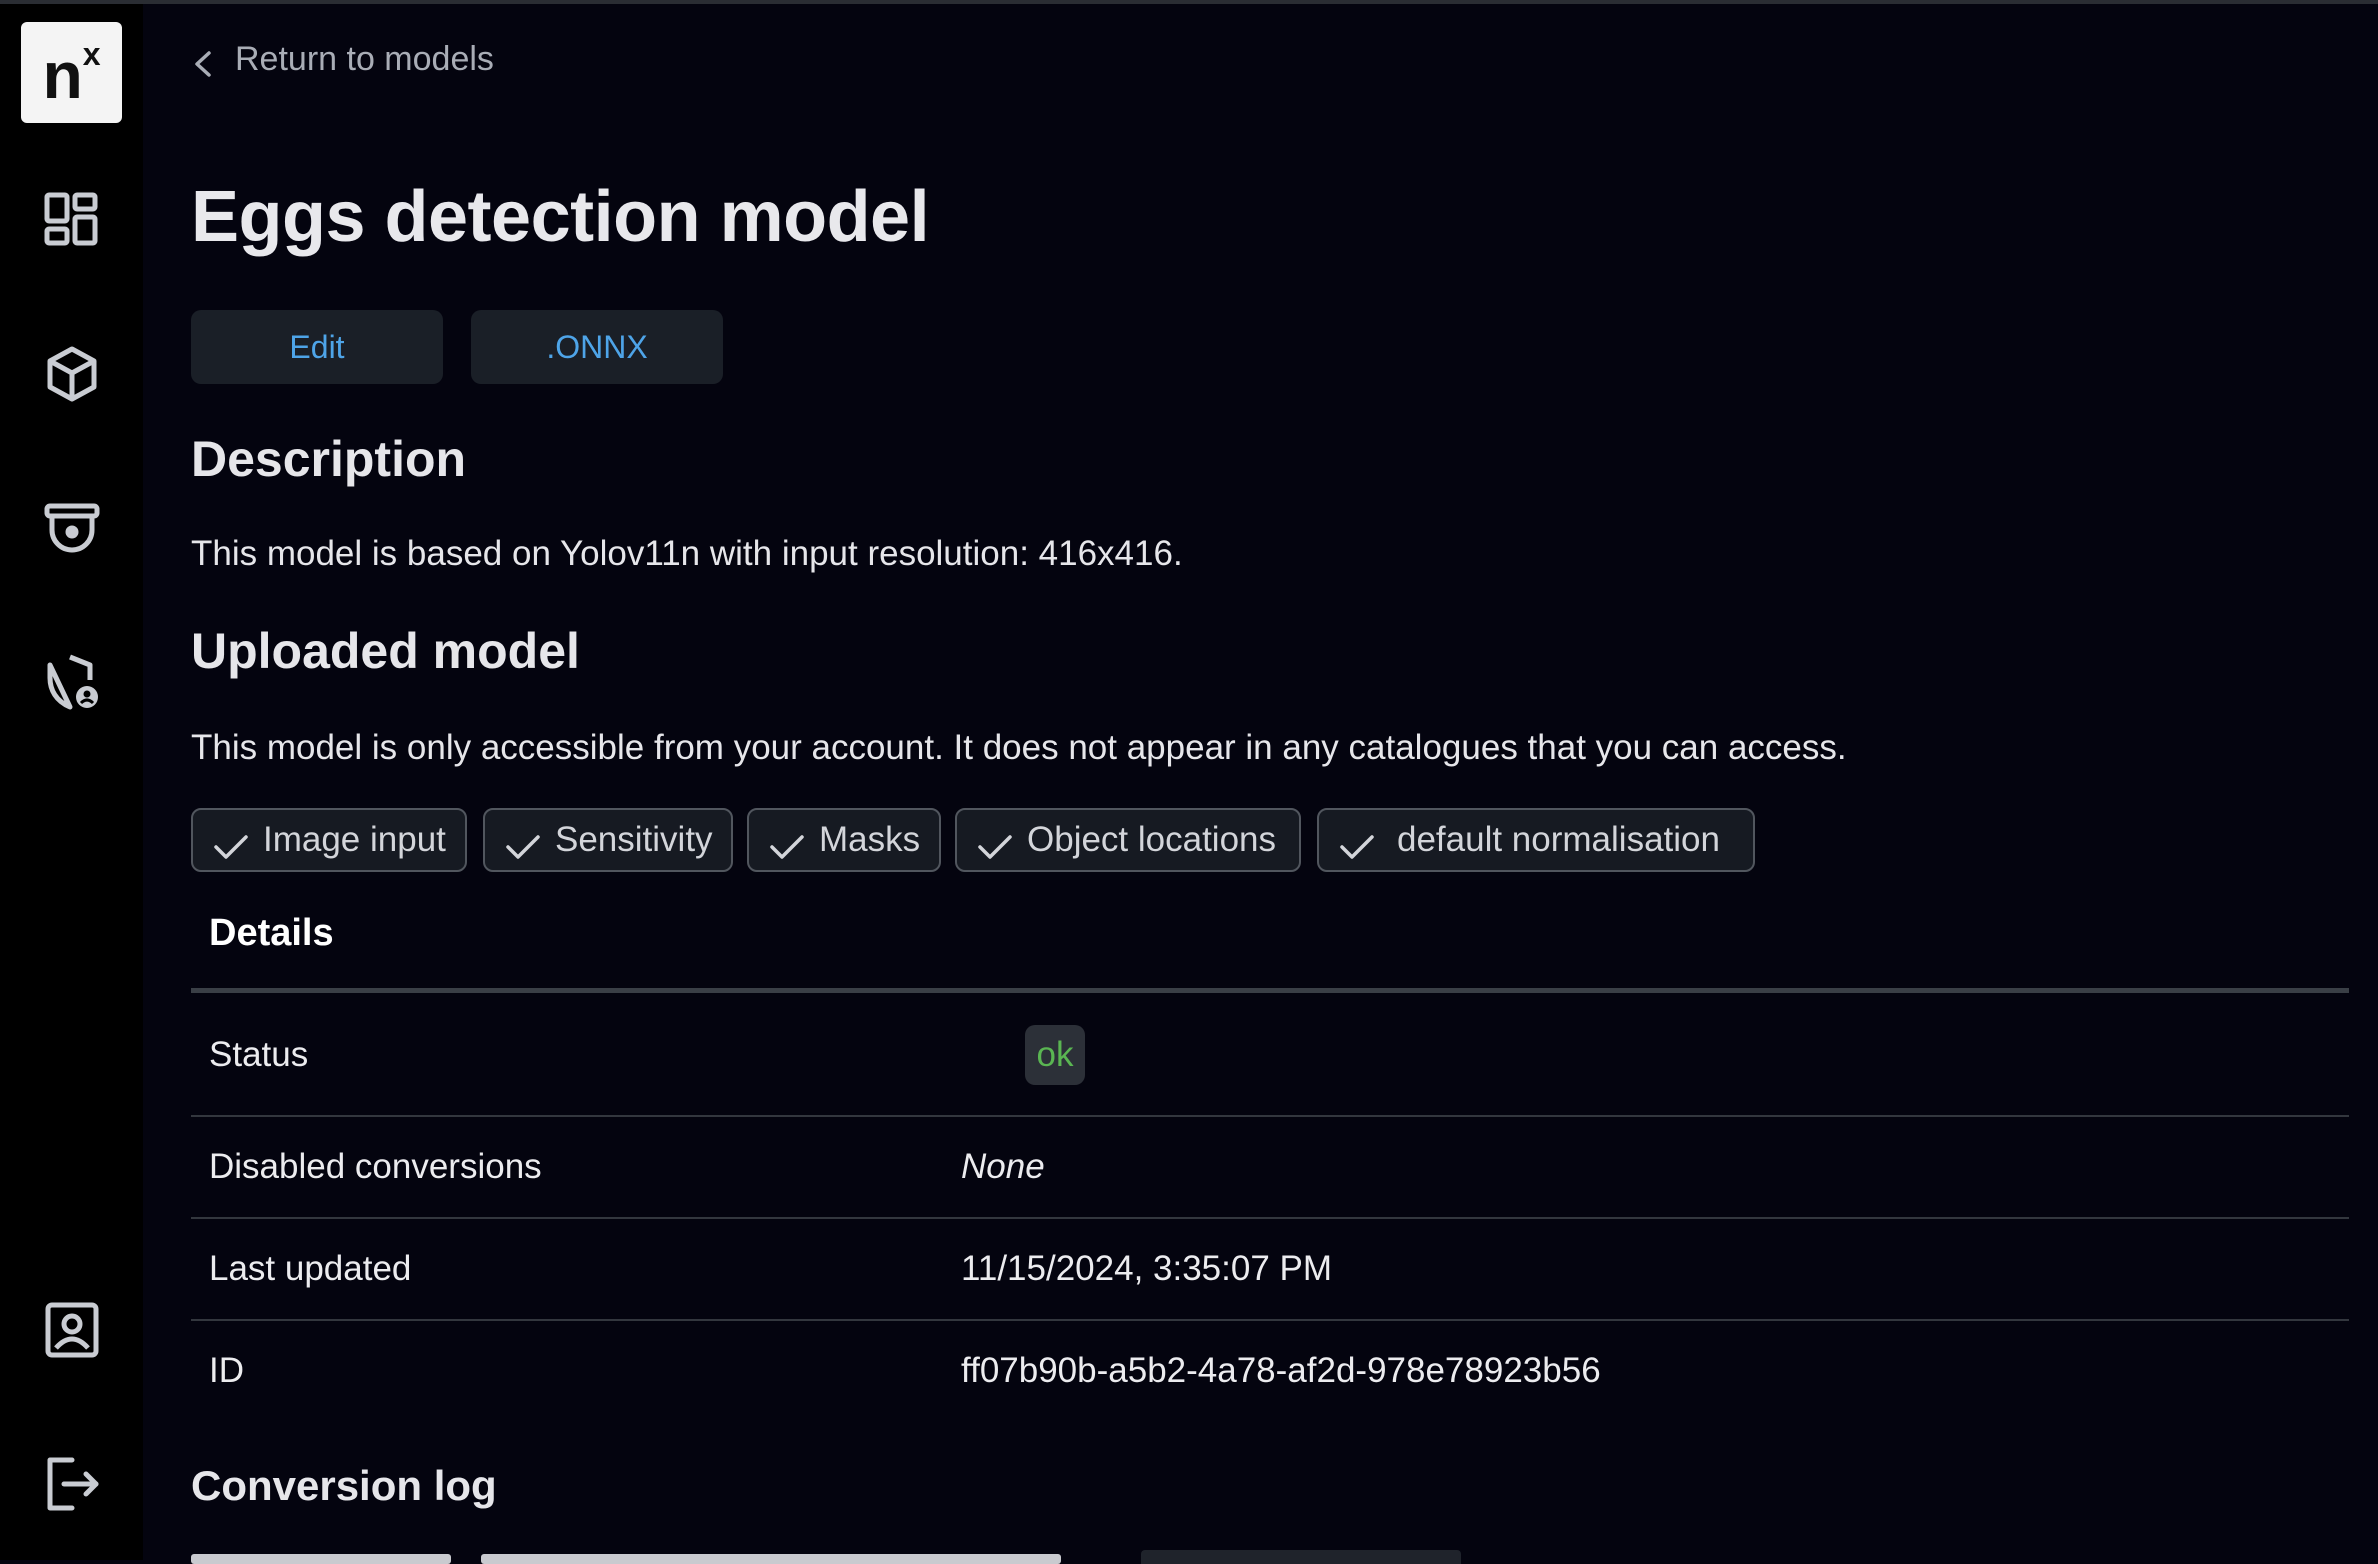  I want to click on row-label: Status, so click(259, 1054).